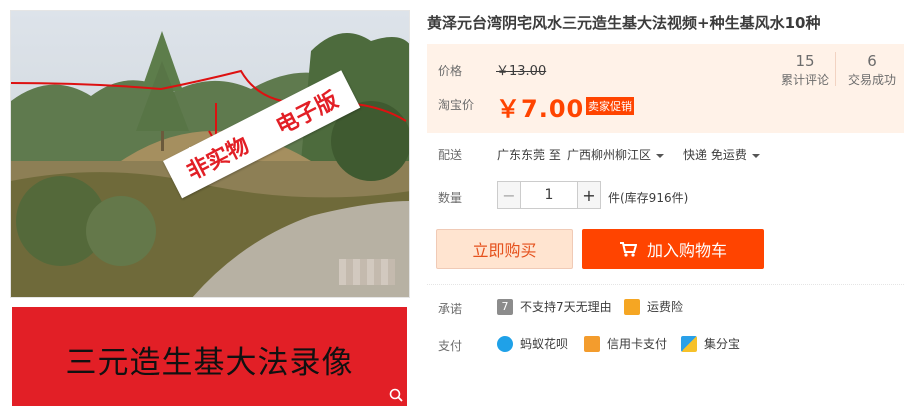 The image size is (904, 419). Describe the element at coordinates (805, 61) in the screenshot. I see `reviews-count: 15` at that location.